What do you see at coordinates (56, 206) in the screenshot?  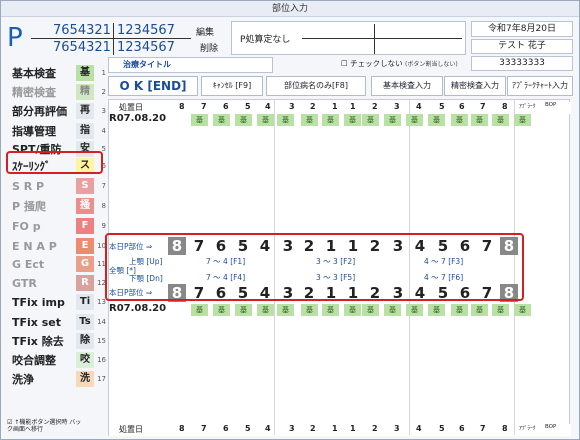 I see `sidebar-item: P 掻爬 掻 8` at bounding box center [56, 206].